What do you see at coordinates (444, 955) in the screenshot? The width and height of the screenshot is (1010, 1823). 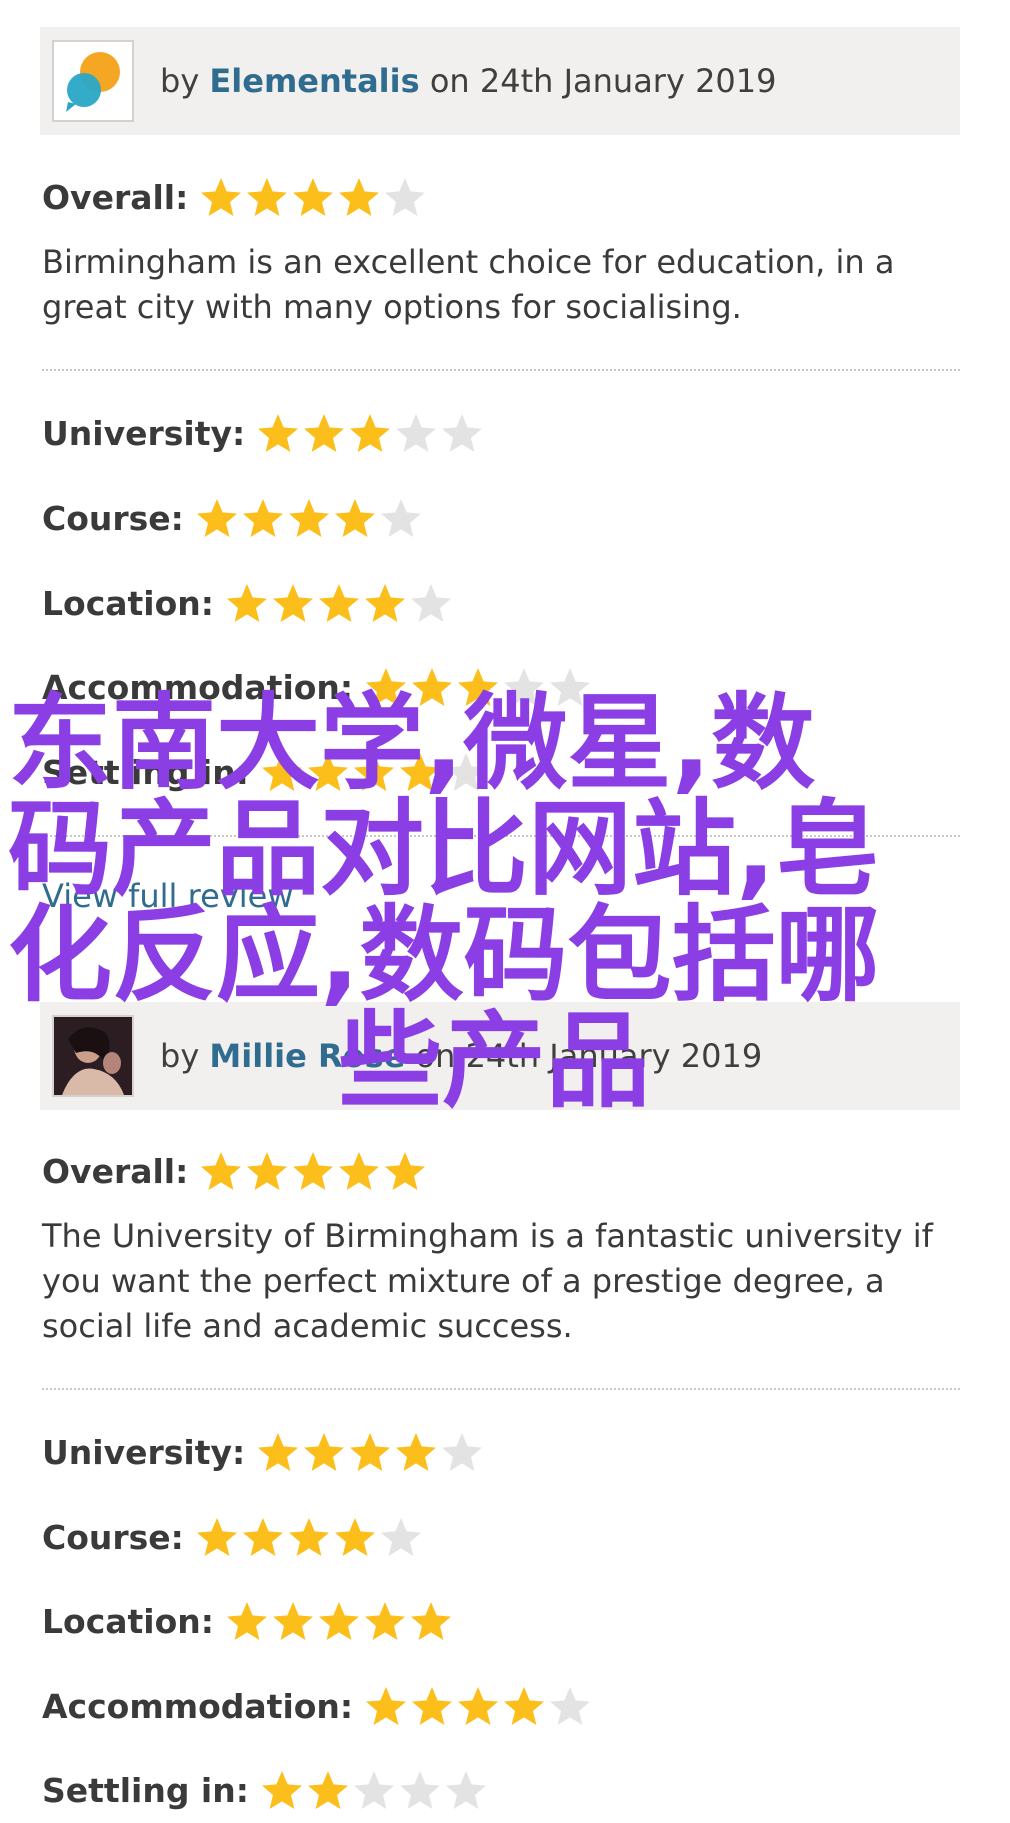 I see `overlay-line: 化反应,数码包括哪` at bounding box center [444, 955].